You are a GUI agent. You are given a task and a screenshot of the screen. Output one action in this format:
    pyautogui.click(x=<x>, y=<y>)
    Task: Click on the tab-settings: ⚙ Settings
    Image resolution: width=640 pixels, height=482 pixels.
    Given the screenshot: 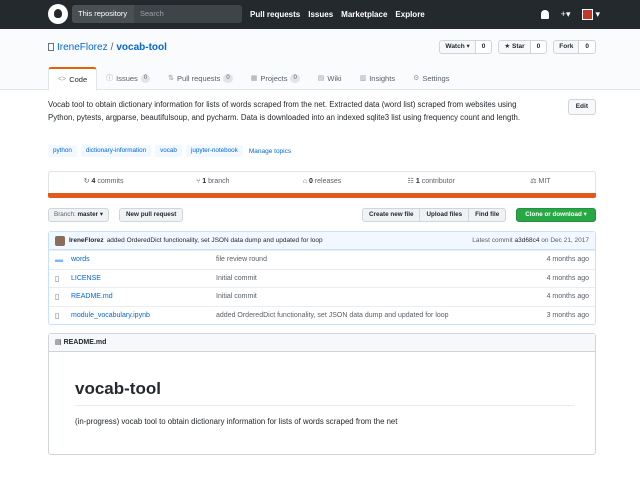 What is the action you would take?
    pyautogui.click(x=431, y=78)
    